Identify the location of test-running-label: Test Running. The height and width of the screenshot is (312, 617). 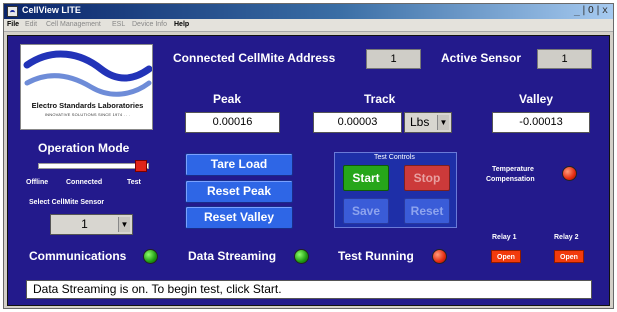
(376, 256).